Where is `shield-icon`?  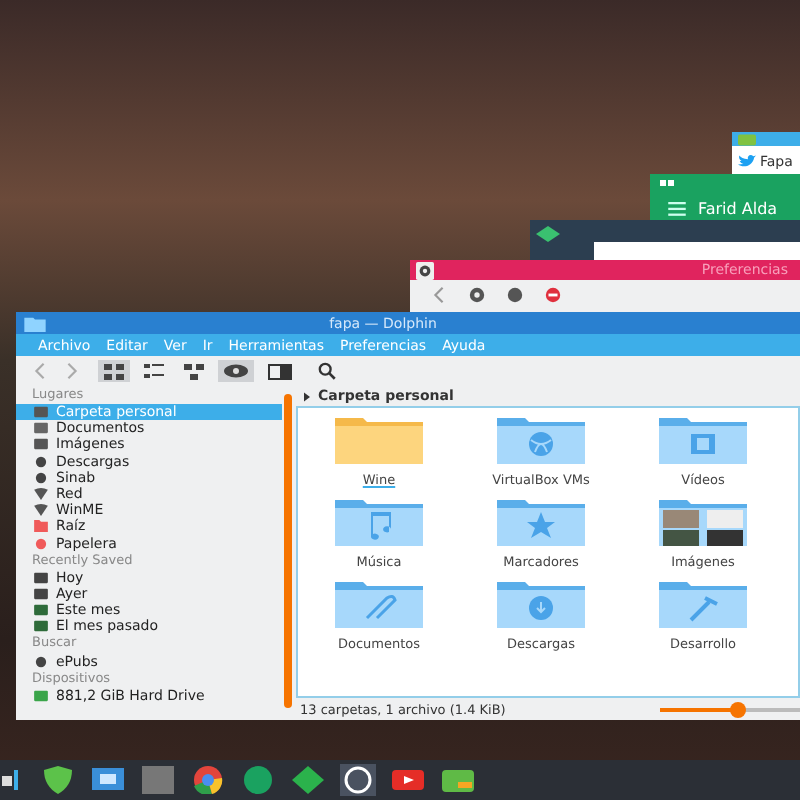 shield-icon is located at coordinates (58, 780).